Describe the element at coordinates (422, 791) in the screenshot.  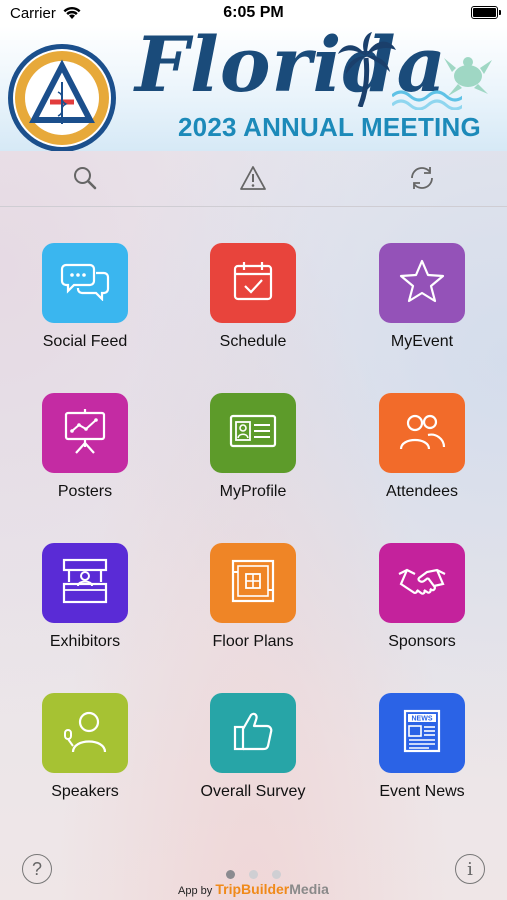
I see `tile-label: Event News` at that location.